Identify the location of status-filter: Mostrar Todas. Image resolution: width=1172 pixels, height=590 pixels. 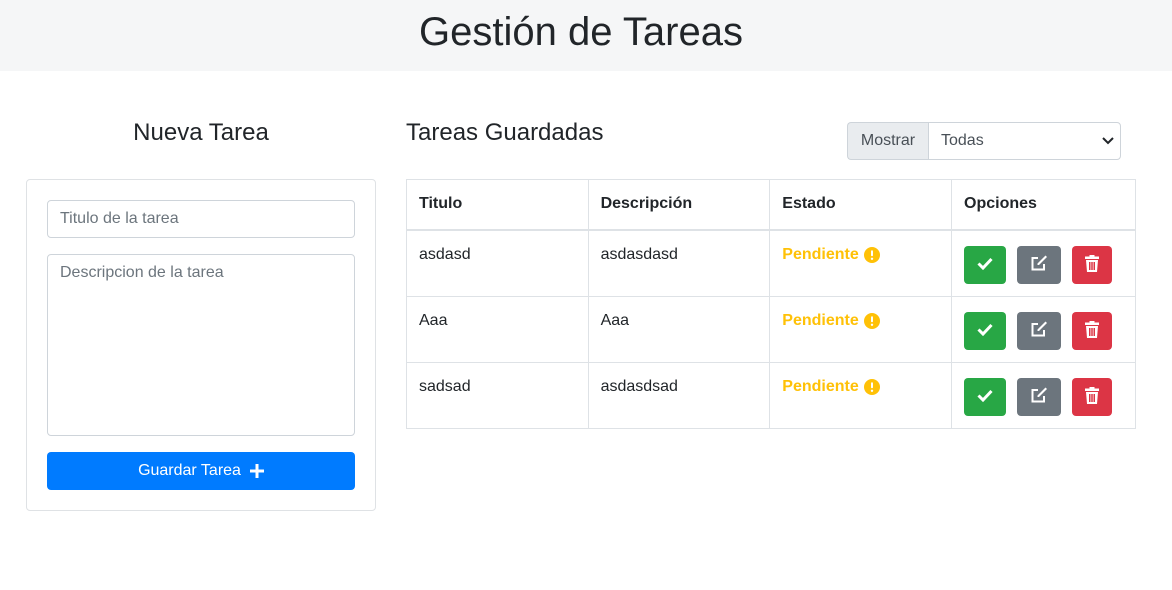
(984, 141).